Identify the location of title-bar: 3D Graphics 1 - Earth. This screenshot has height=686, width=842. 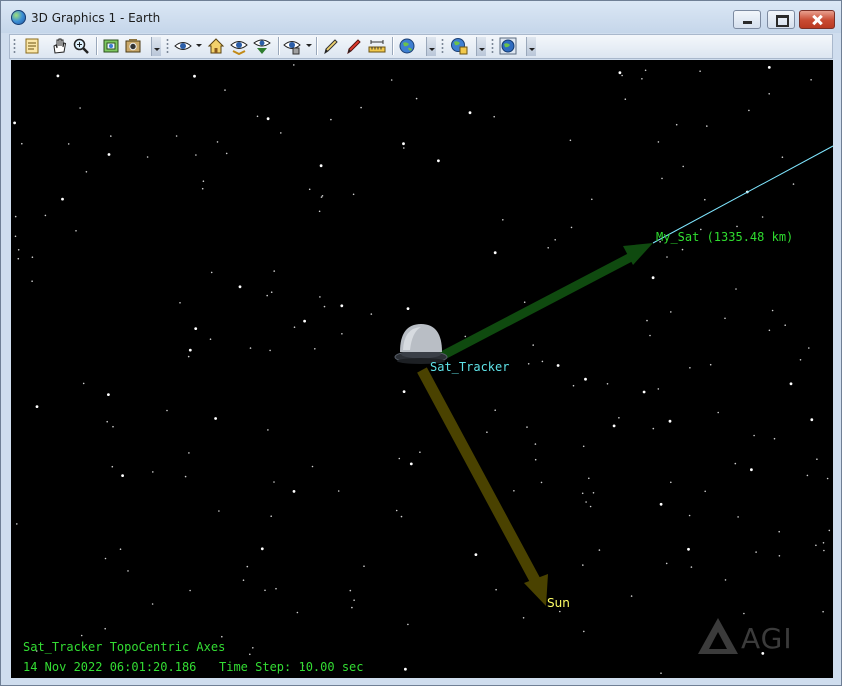
(421, 17).